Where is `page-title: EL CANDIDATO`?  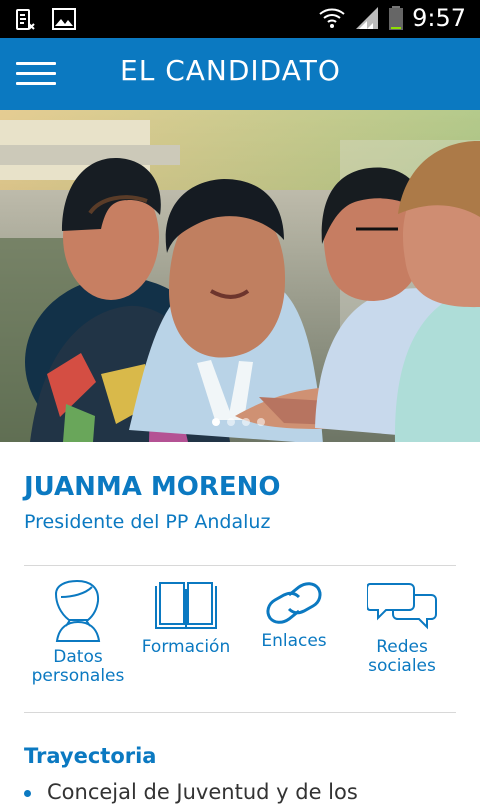 page-title: EL CANDIDATO is located at coordinates (230, 70).